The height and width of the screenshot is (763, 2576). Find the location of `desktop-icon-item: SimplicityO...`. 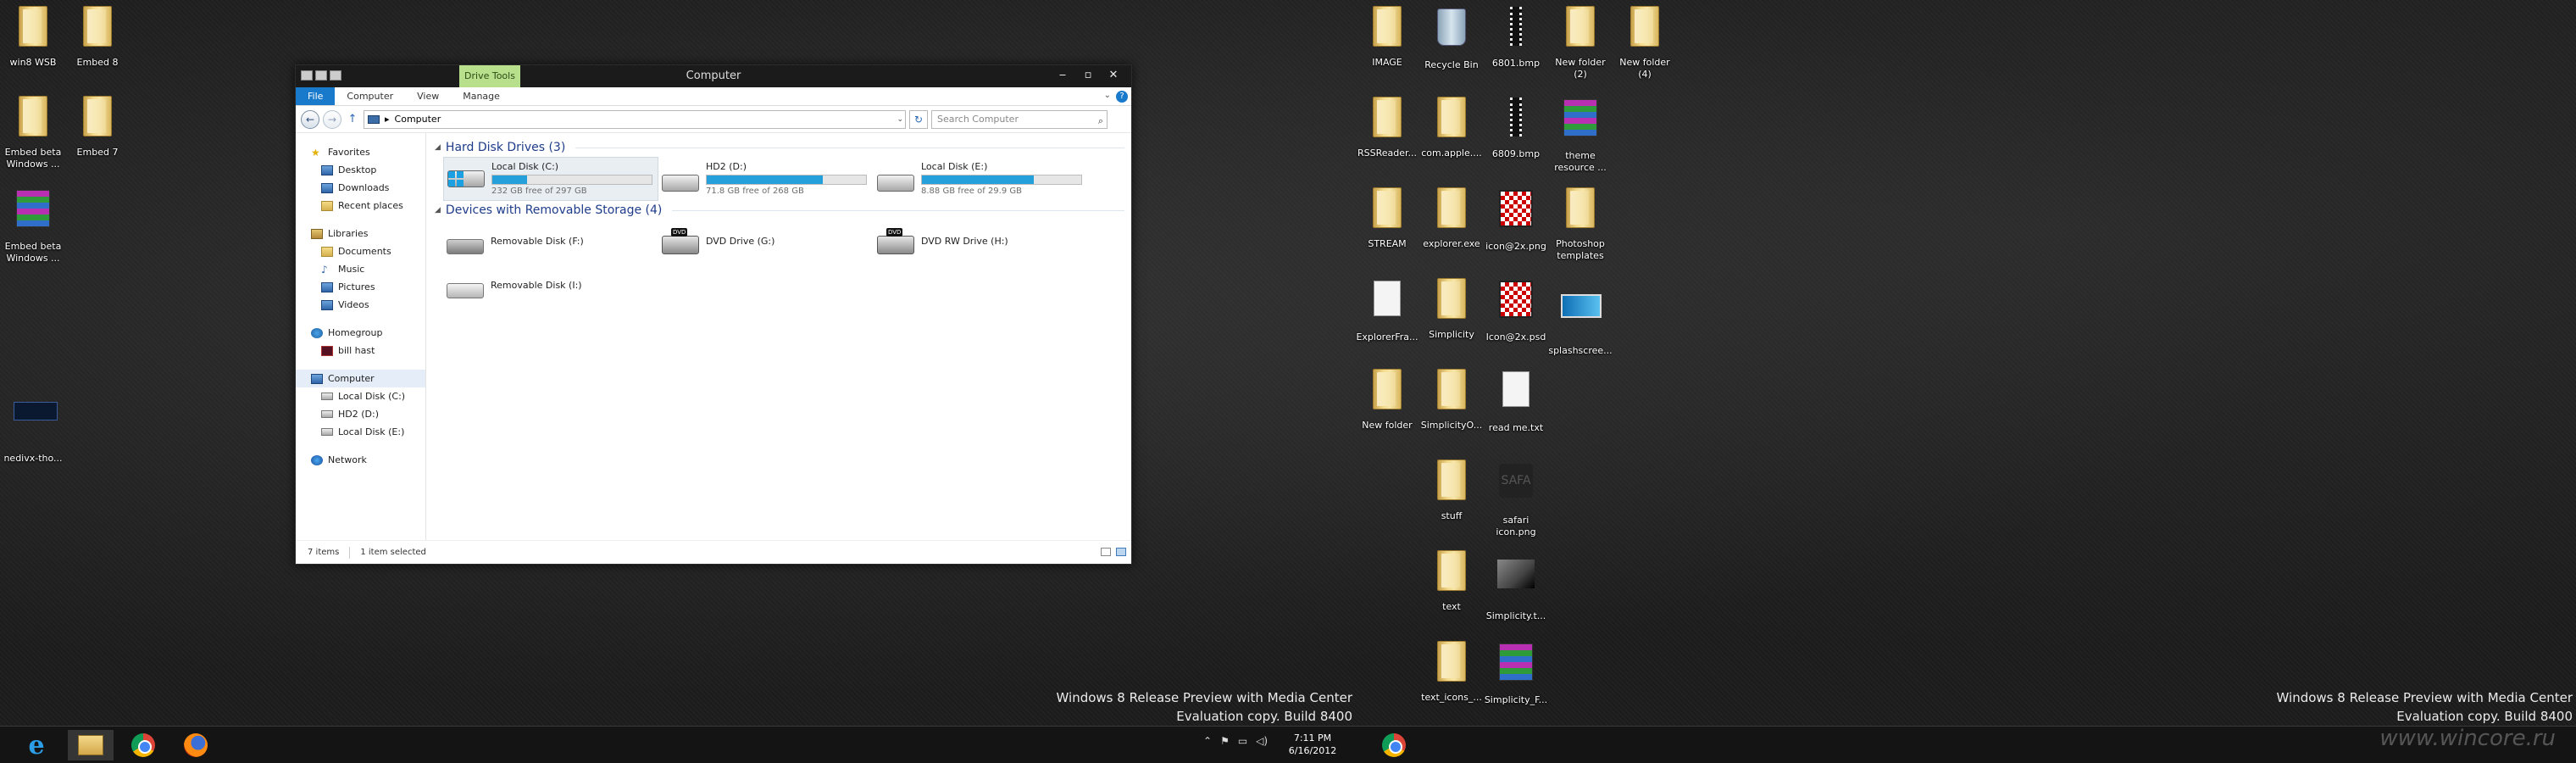

desktop-icon-item: SimplicityO... is located at coordinates (1451, 399).